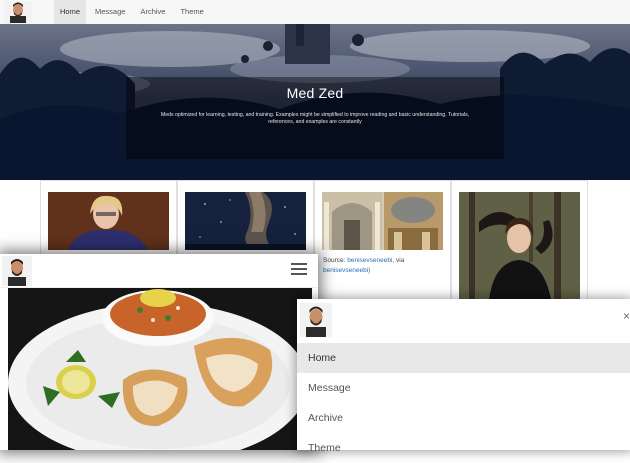  What do you see at coordinates (152, 12) in the screenshot?
I see `nav-archive: Archive` at bounding box center [152, 12].